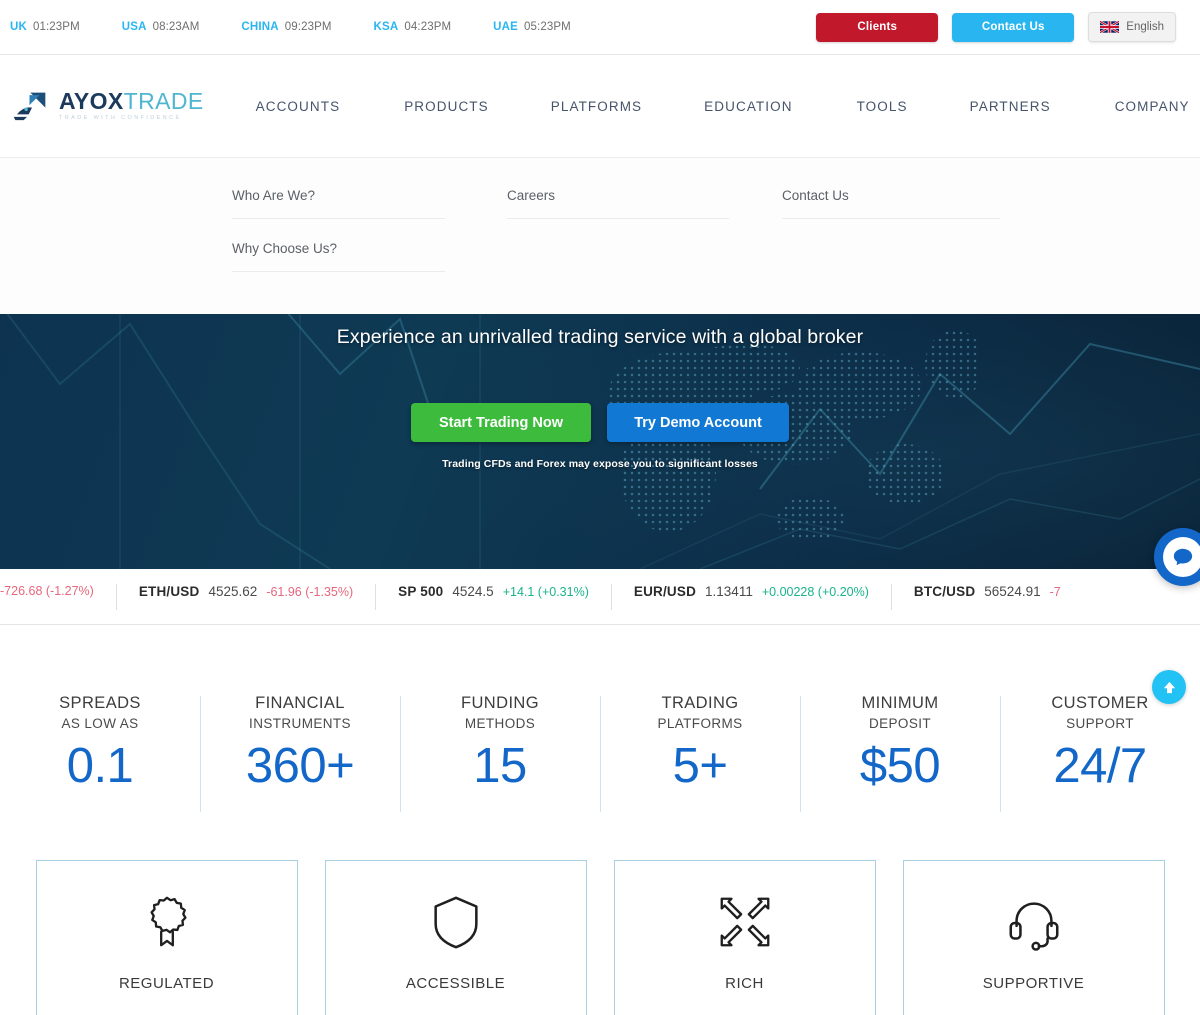 Image resolution: width=1200 pixels, height=1015 pixels. Describe the element at coordinates (618, 203) in the screenshot. I see `dropdown-item-careers: Careers` at that location.